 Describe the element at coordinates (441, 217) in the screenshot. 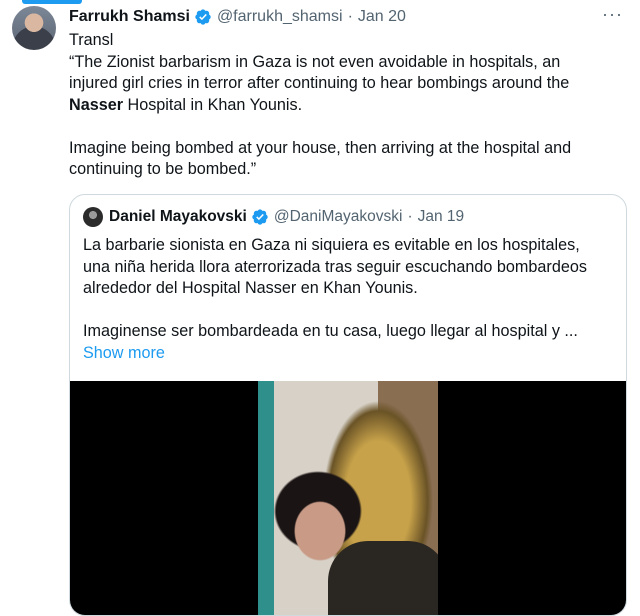

I see `quote-date: Jan 19` at that location.